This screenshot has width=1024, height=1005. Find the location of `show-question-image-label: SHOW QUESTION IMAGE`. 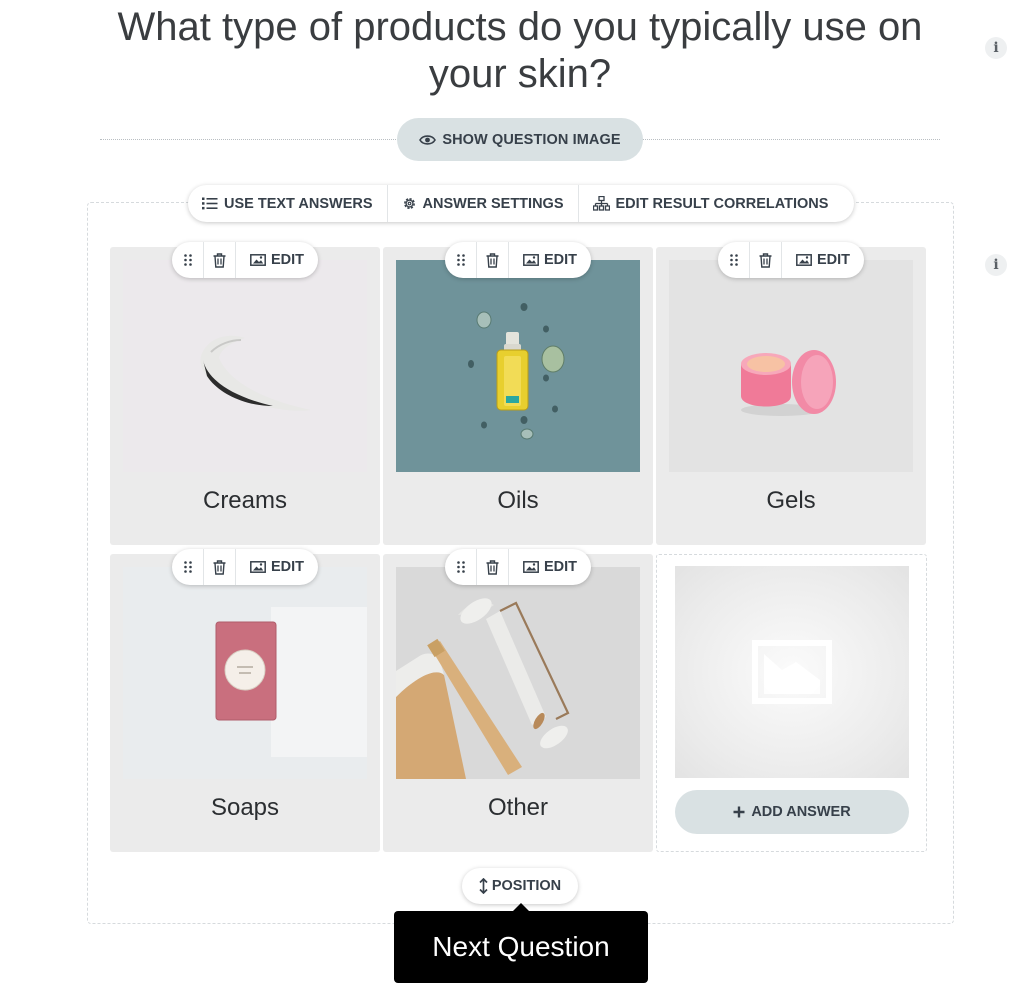

show-question-image-label: SHOW QUESTION IMAGE is located at coordinates (531, 139).